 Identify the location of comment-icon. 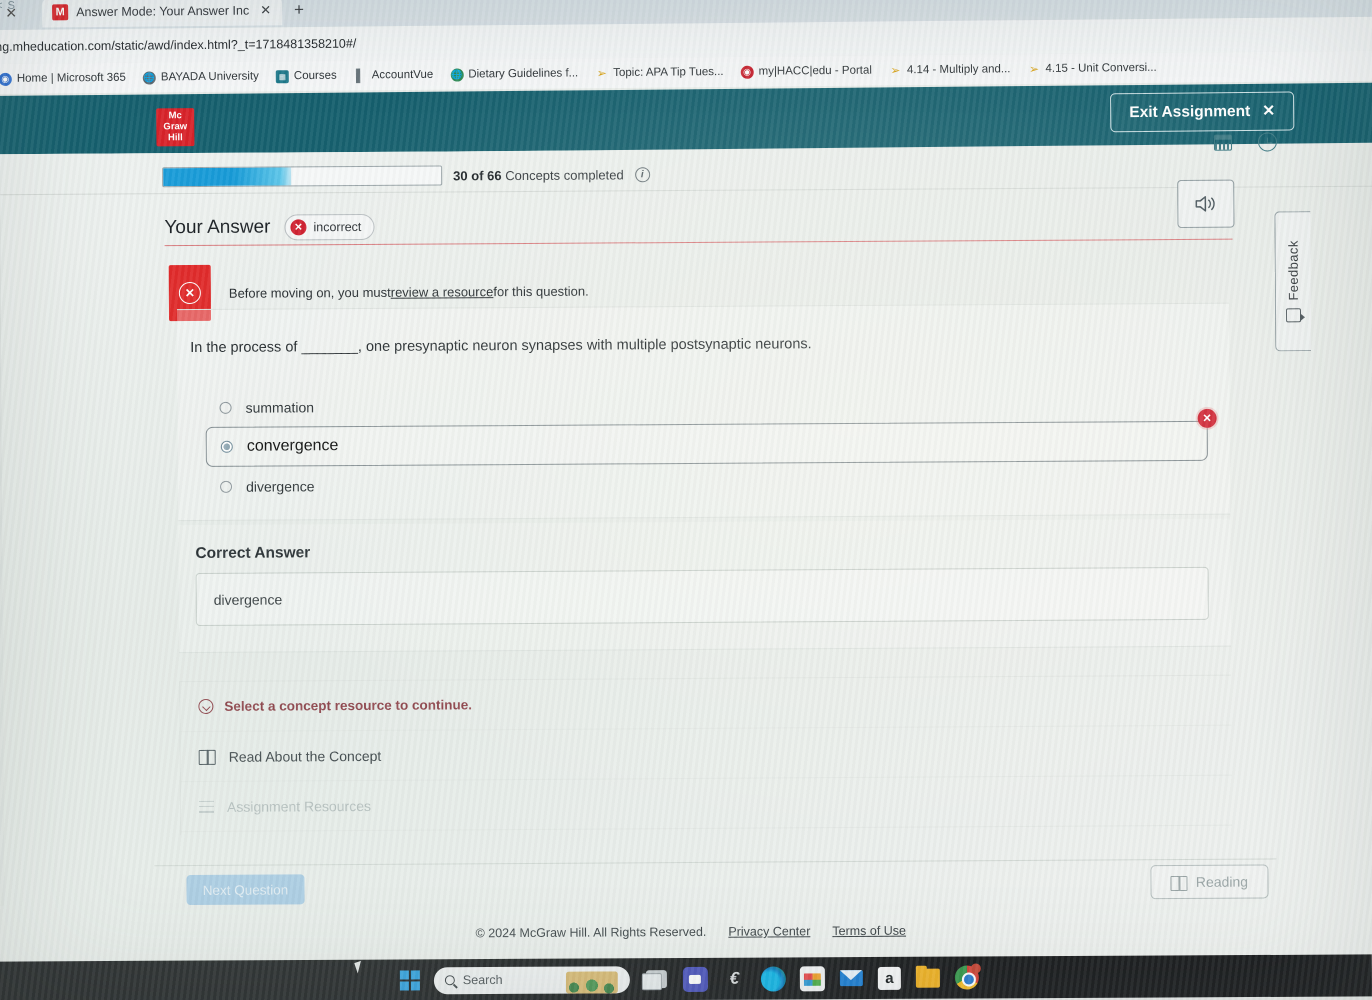
(1293, 315).